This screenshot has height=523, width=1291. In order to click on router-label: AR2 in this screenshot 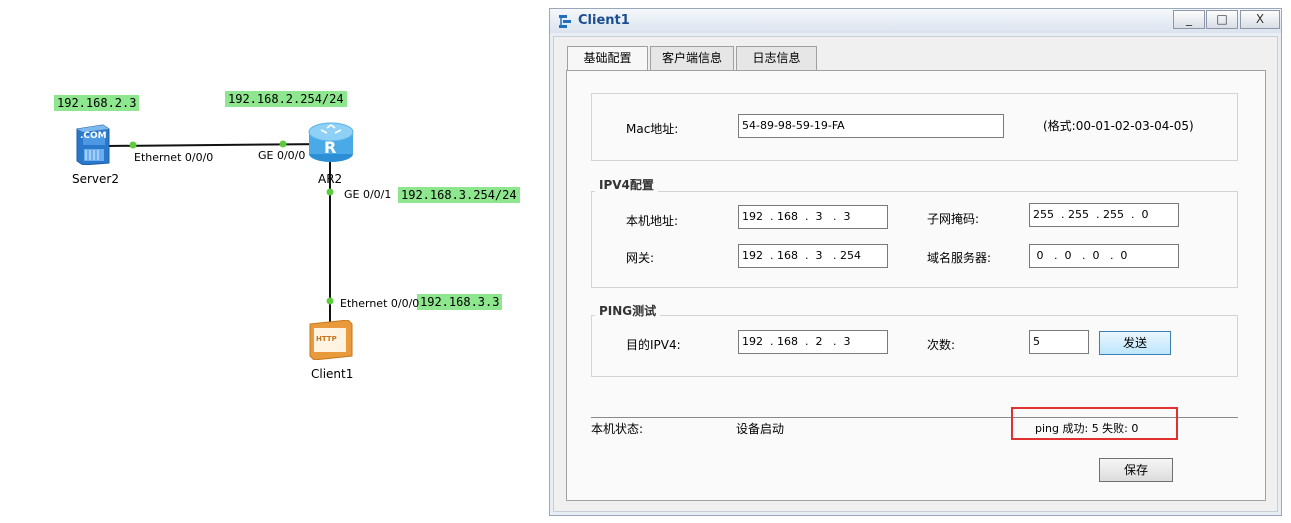, I will do `click(330, 179)`.